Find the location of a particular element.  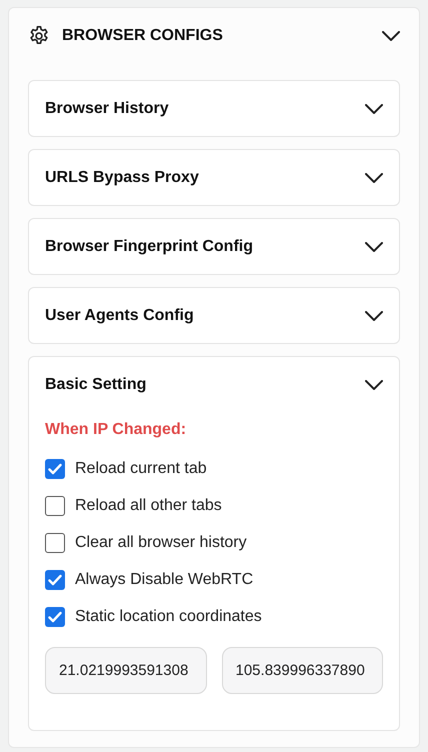

section-header: User Agents Config is located at coordinates (214, 315).